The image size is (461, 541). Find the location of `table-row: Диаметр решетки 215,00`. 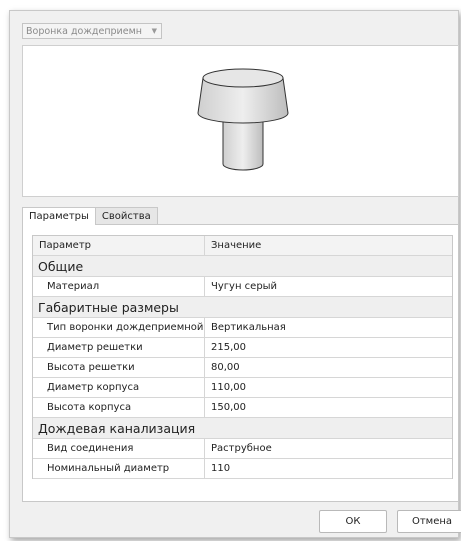

table-row: Диаметр решетки 215,00 is located at coordinates (242, 348).